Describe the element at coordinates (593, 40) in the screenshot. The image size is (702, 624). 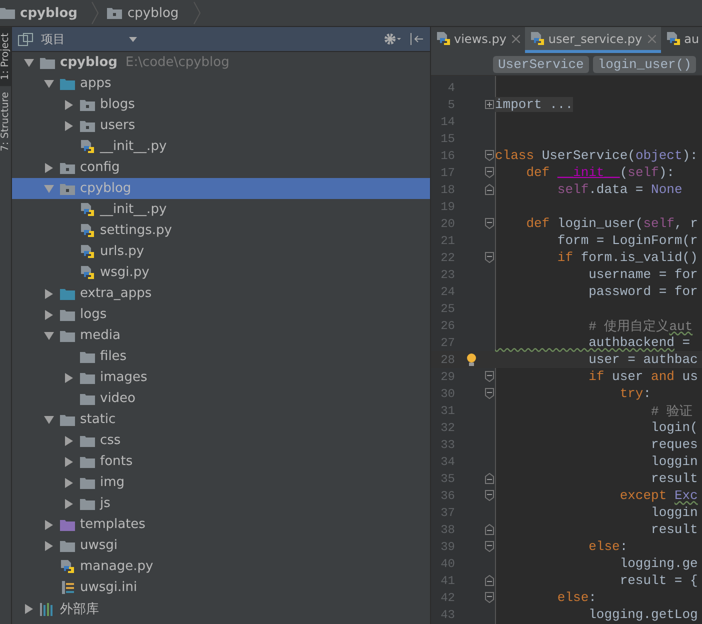
I see `editor-tab: user_service.py` at that location.